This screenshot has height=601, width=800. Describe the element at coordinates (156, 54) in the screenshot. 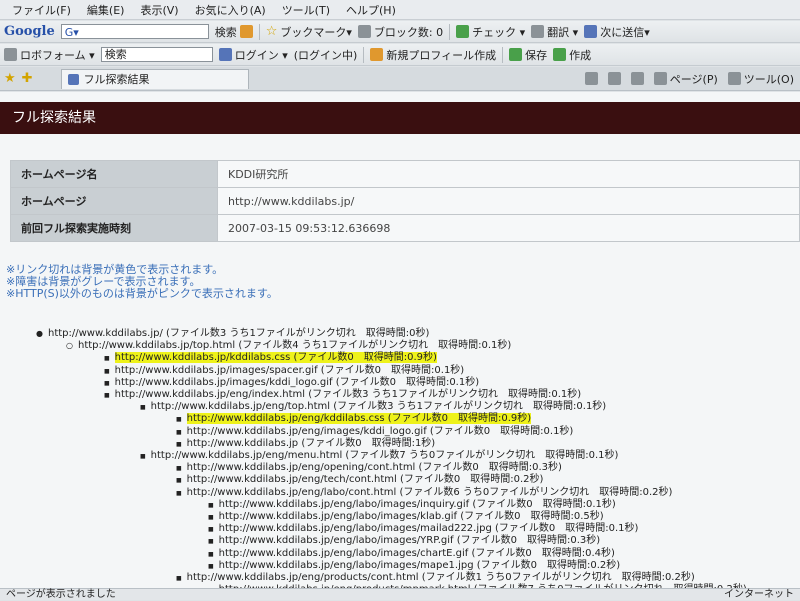

I see `roboform-search-box: 検索` at that location.